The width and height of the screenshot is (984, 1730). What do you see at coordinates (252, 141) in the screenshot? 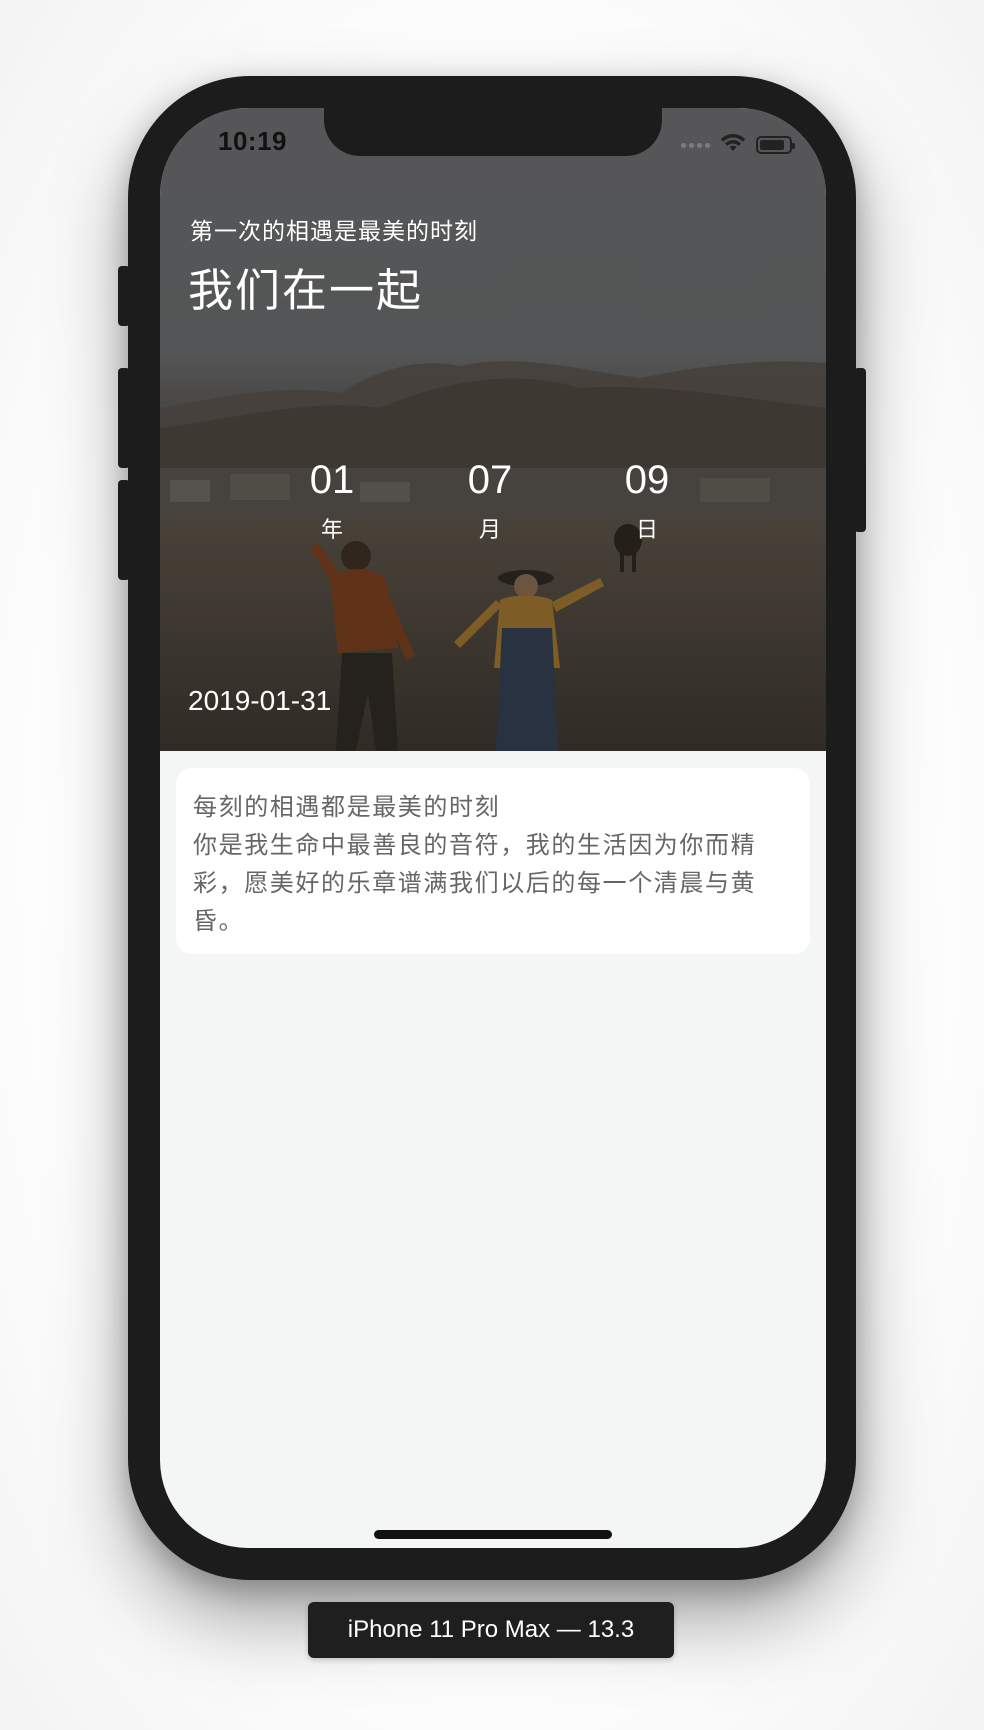
I see `status-time: 10:19` at bounding box center [252, 141].